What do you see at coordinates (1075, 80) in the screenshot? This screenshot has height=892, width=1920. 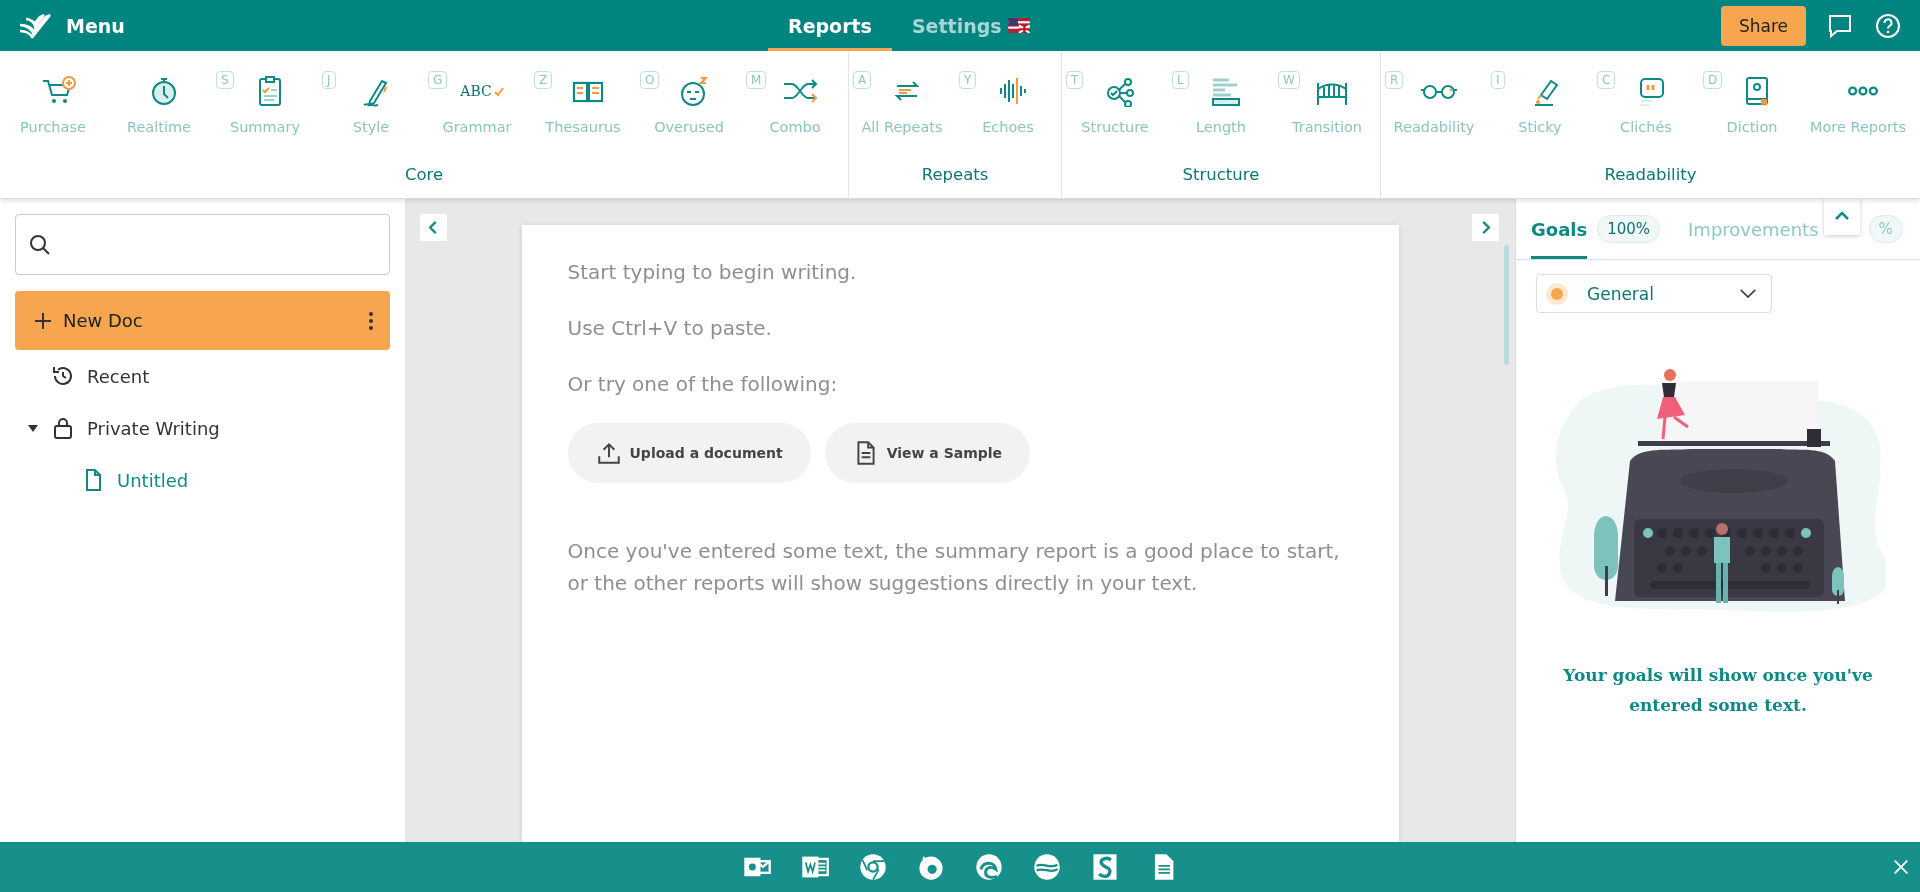 I see `shortcut-key: T` at bounding box center [1075, 80].